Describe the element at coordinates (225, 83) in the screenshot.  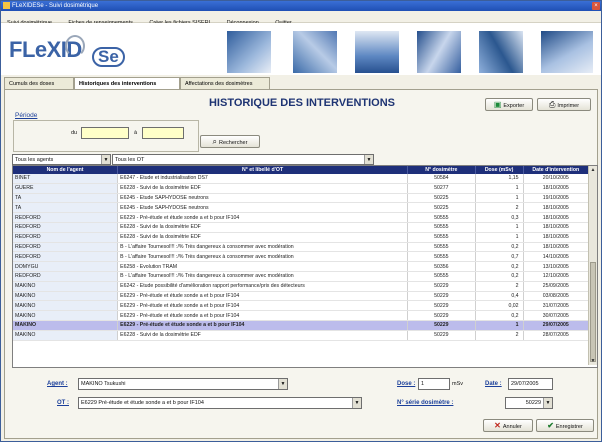
I see `tab-affectations: Affectations des dosimètres` at that location.